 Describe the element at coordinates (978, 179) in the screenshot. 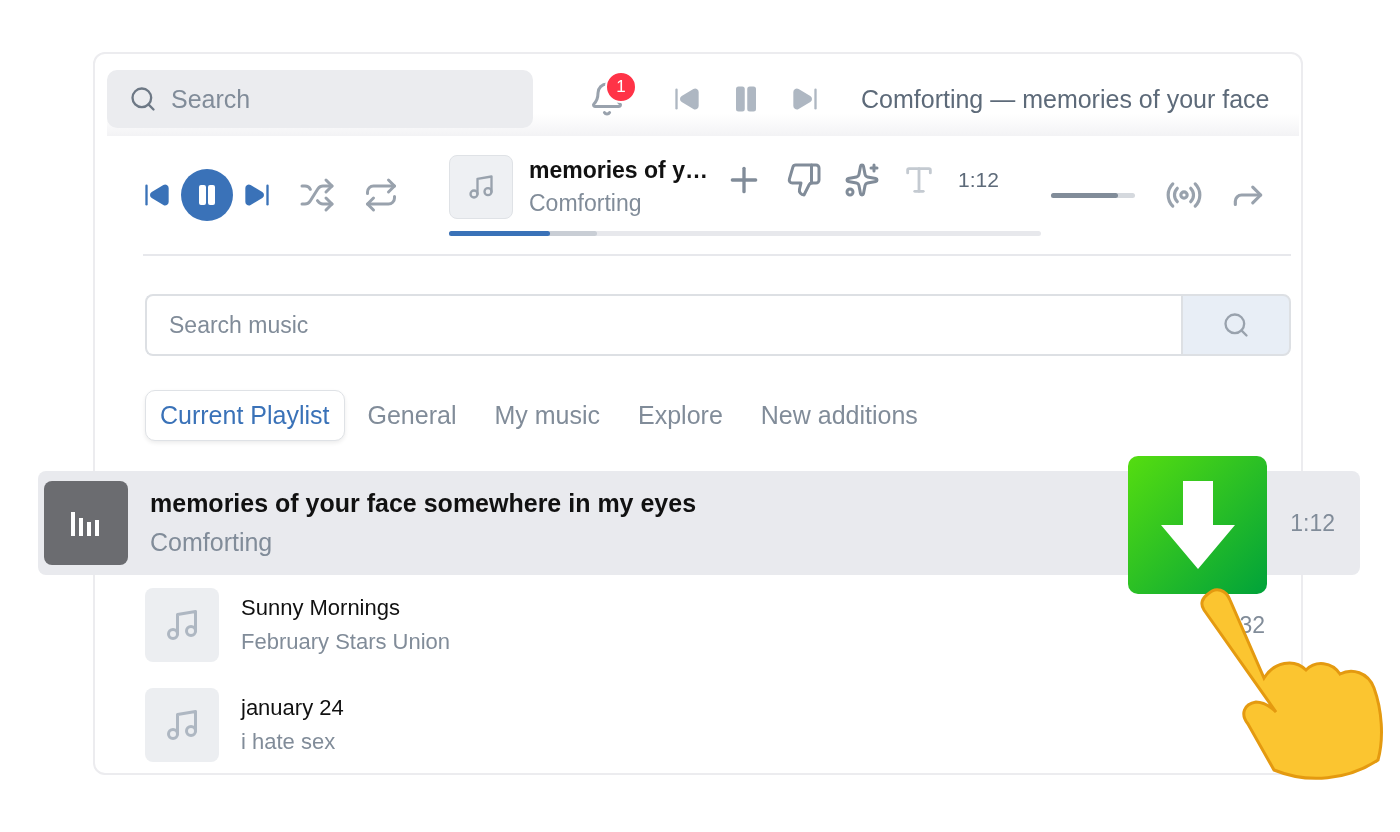

I see `playback-time: 1:12` at that location.